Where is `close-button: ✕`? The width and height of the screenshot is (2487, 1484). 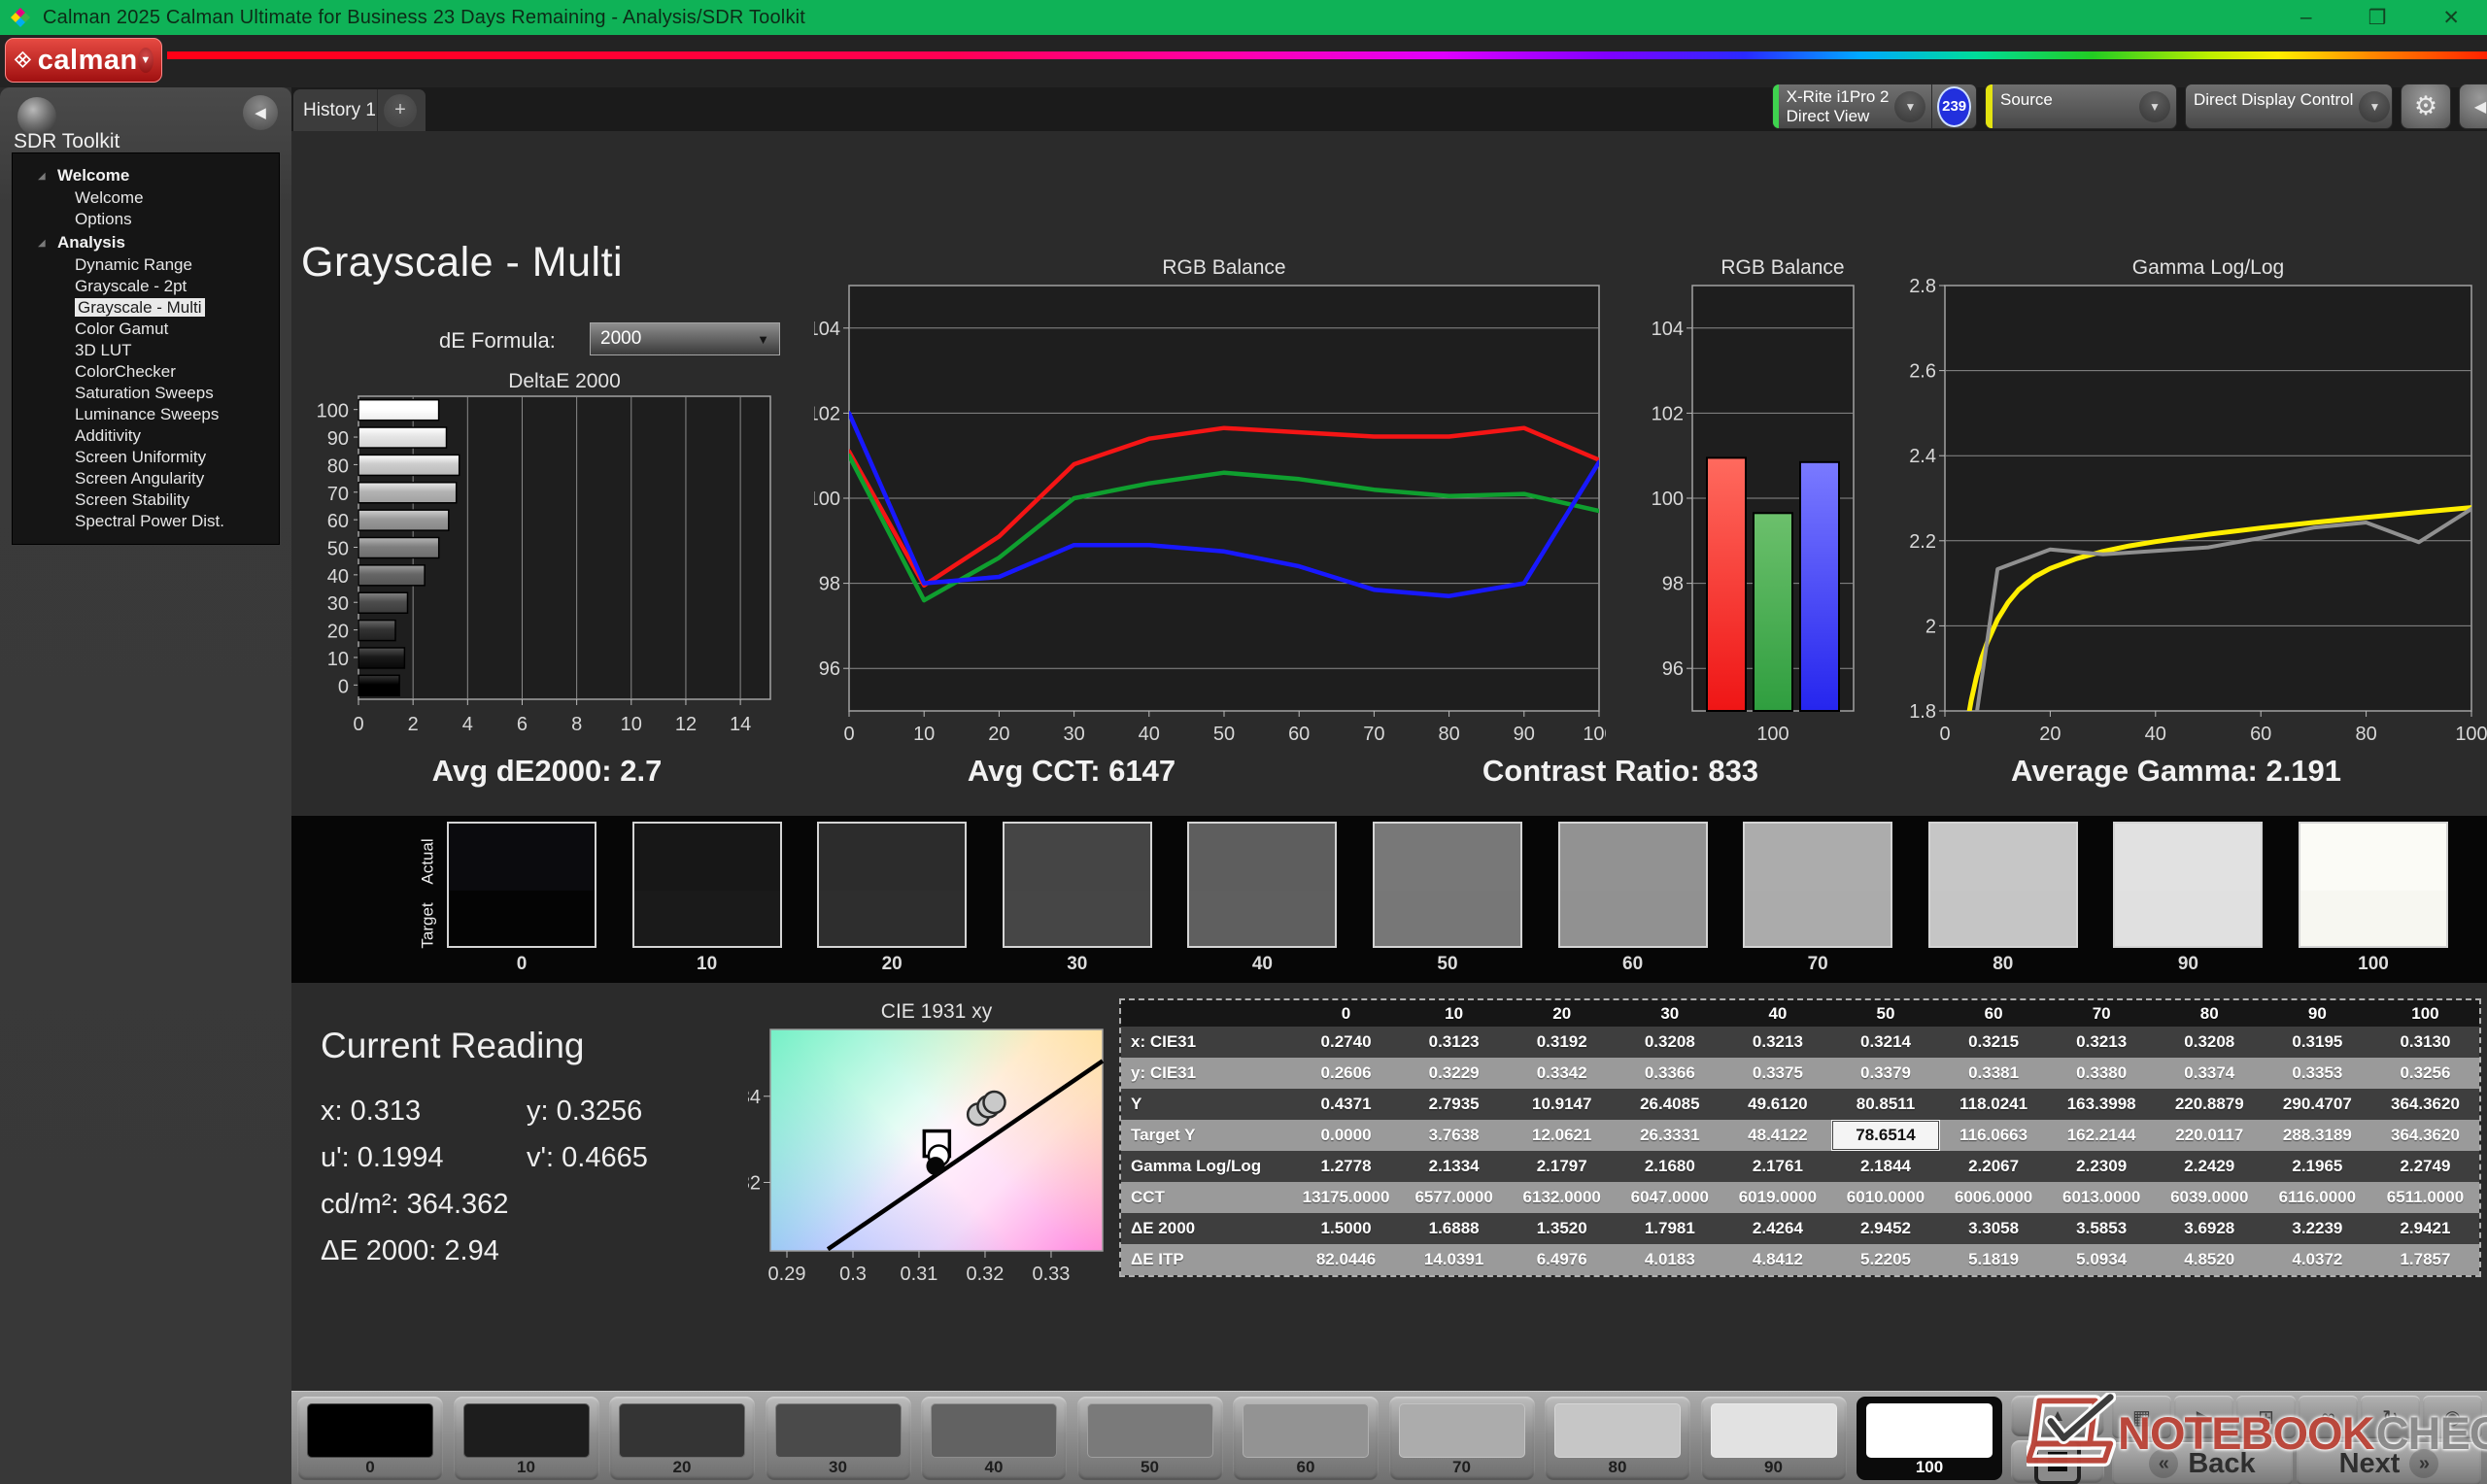
close-button: ✕ is located at coordinates (2451, 18).